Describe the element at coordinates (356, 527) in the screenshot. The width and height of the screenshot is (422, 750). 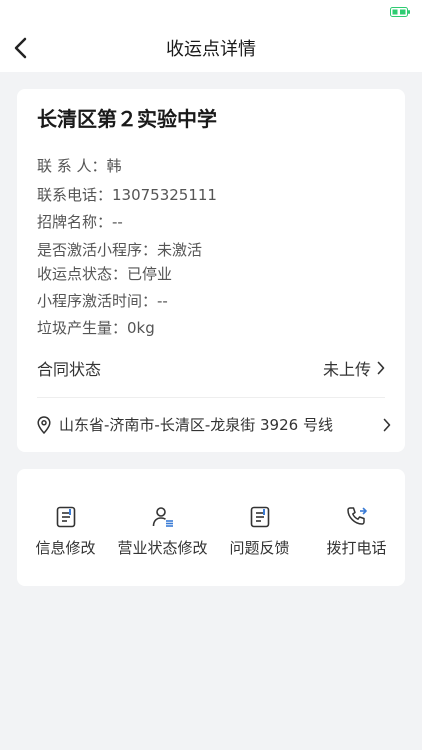
I see `call-phone-button: 拨打电话` at that location.